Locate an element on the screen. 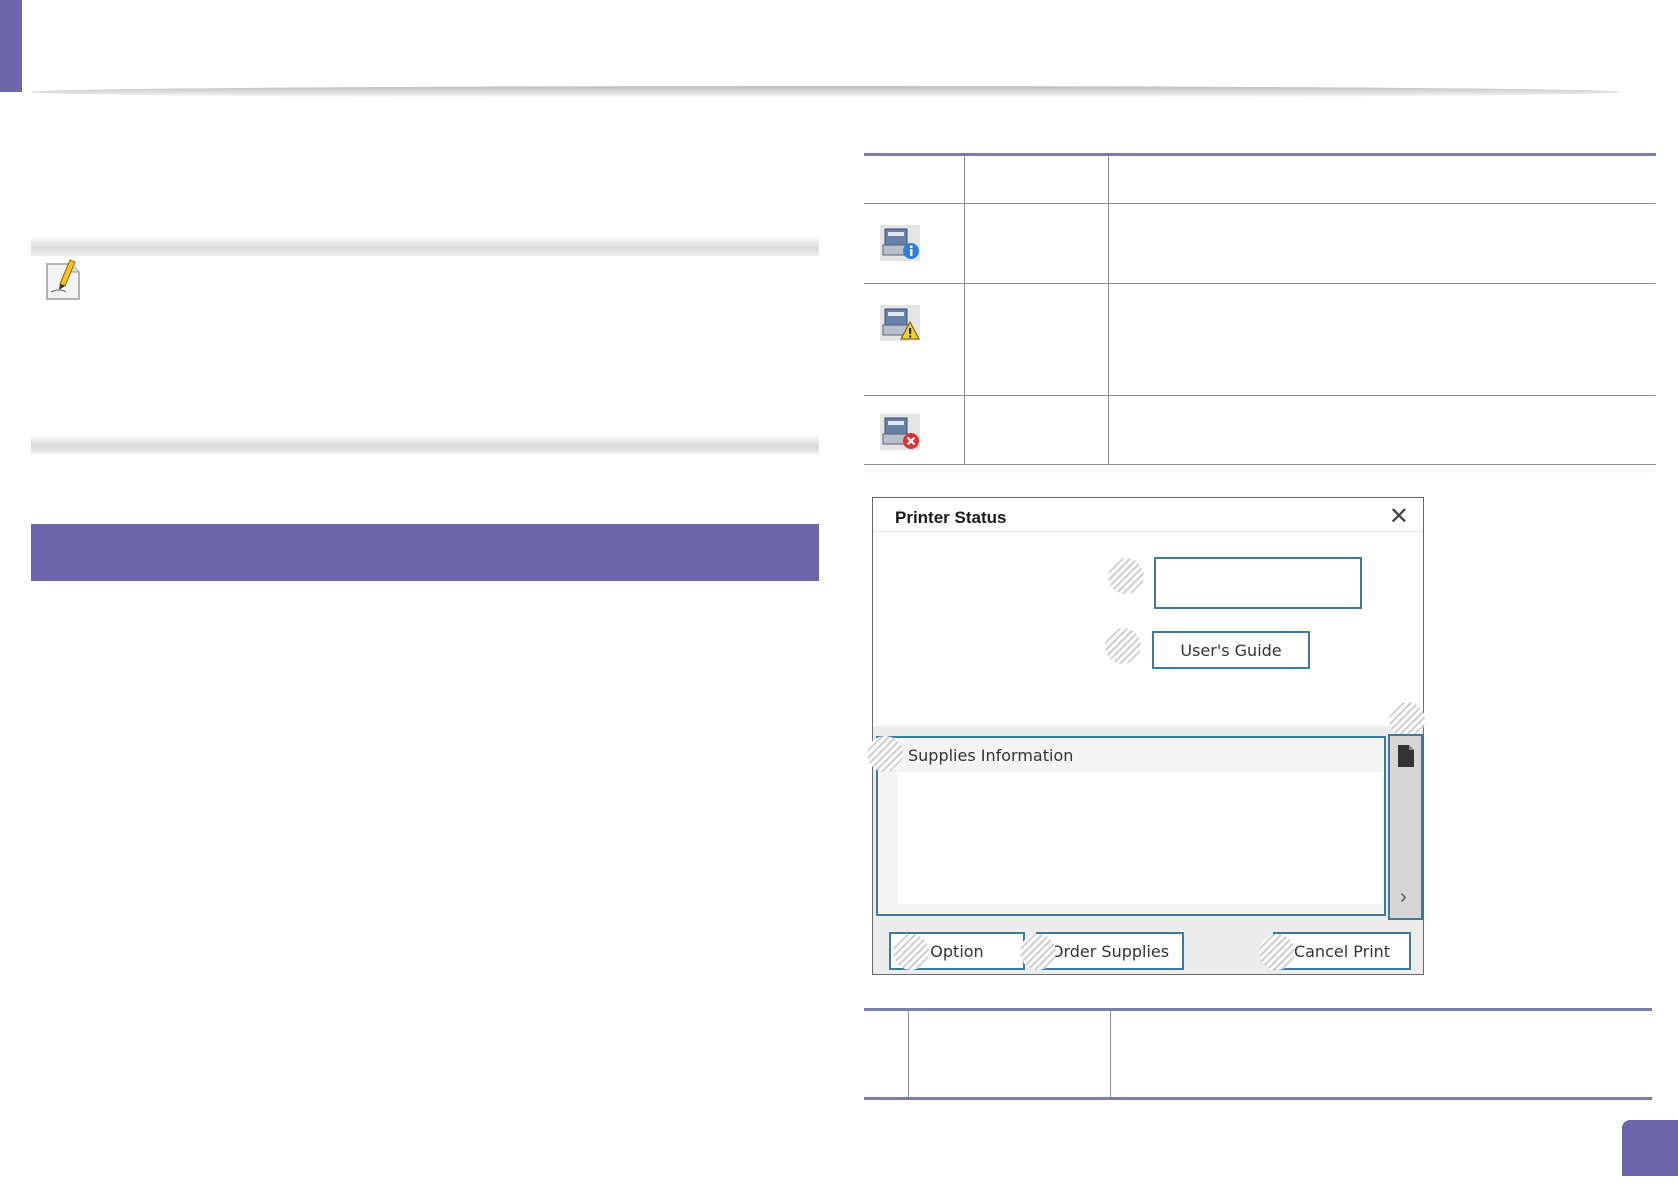 This screenshot has height=1190, width=1678. close-icon: ✕ is located at coordinates (1399, 517).